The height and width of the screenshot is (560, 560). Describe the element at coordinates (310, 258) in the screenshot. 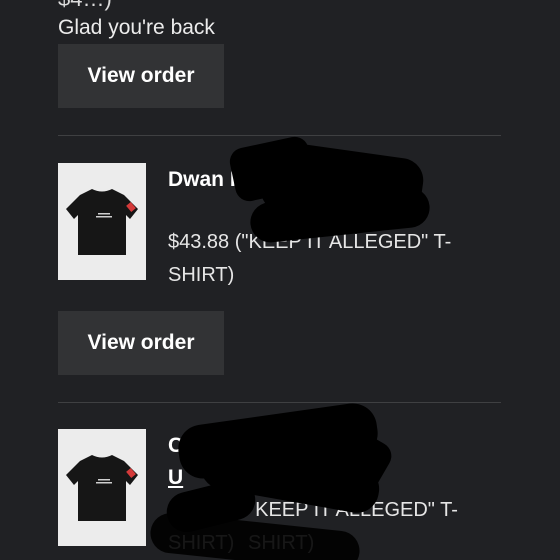

I see `order-product: $43.88 ("KEEP IT ALLEGED" T-SHIRT)` at that location.